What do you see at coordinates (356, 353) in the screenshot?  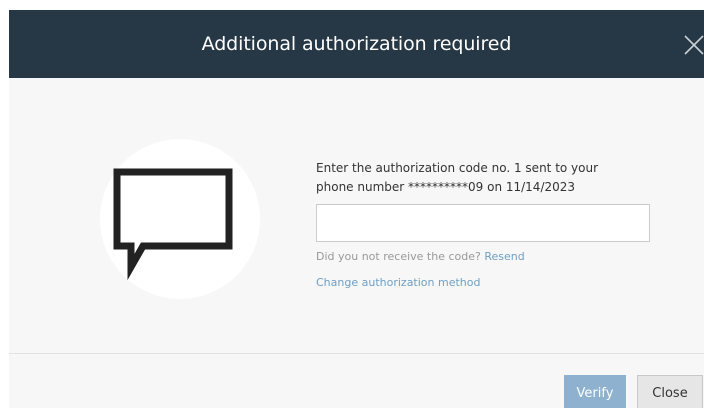 I see `footer-divider` at bounding box center [356, 353].